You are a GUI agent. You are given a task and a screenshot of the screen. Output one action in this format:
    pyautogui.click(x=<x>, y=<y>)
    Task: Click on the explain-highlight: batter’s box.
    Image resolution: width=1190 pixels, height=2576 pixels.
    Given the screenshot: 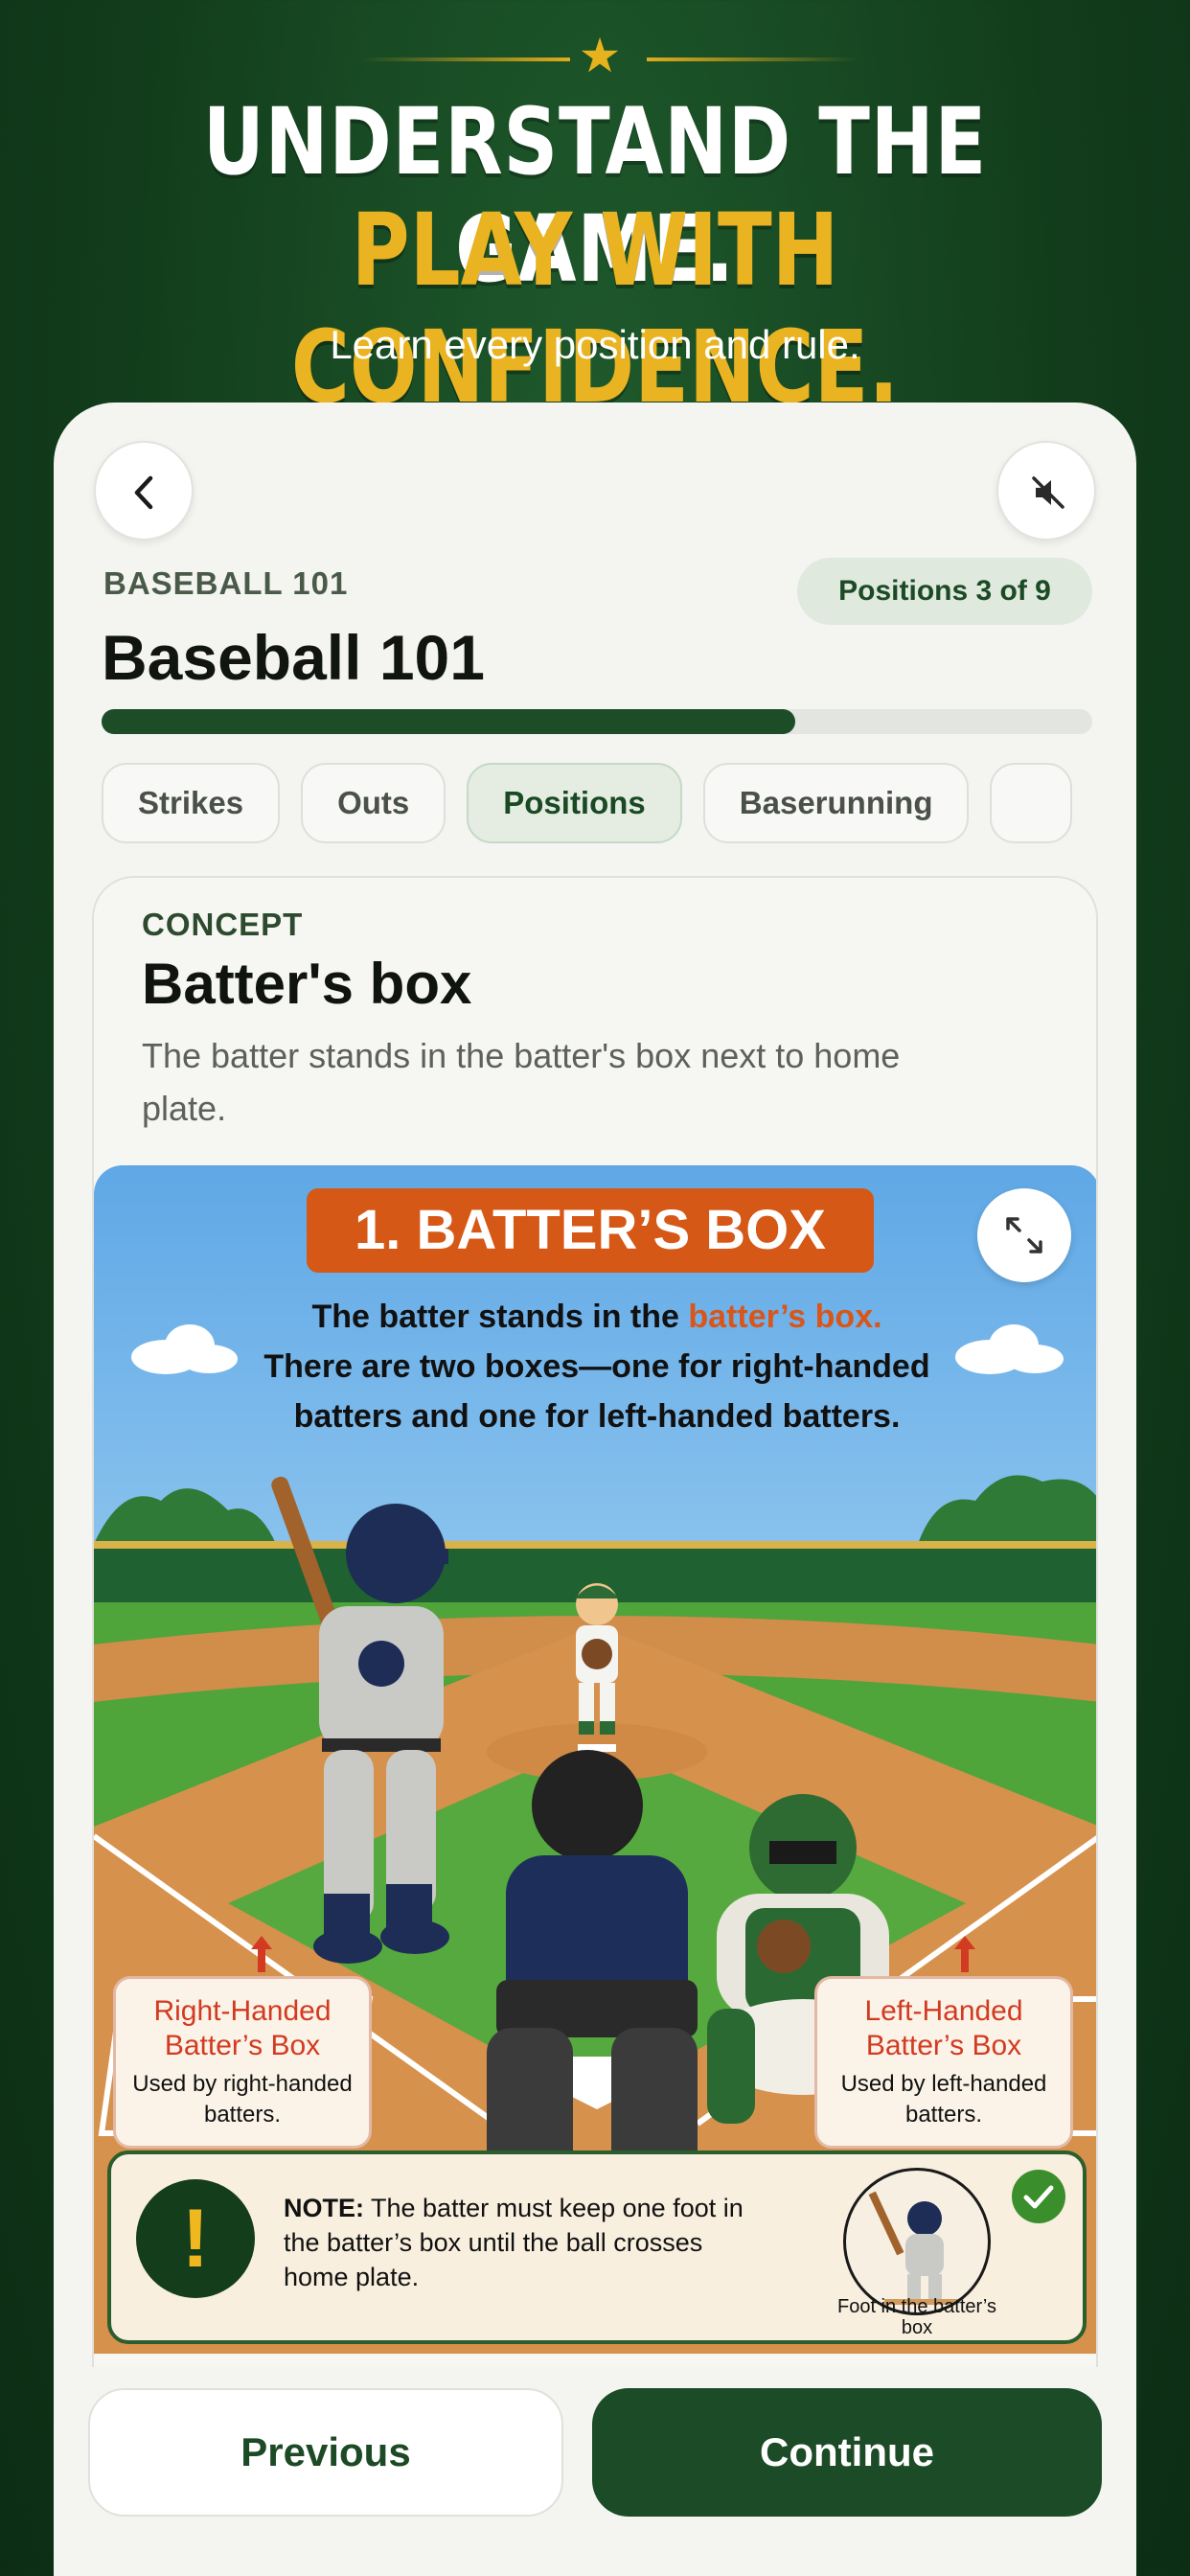 What is the action you would take?
    pyautogui.click(x=785, y=1317)
    